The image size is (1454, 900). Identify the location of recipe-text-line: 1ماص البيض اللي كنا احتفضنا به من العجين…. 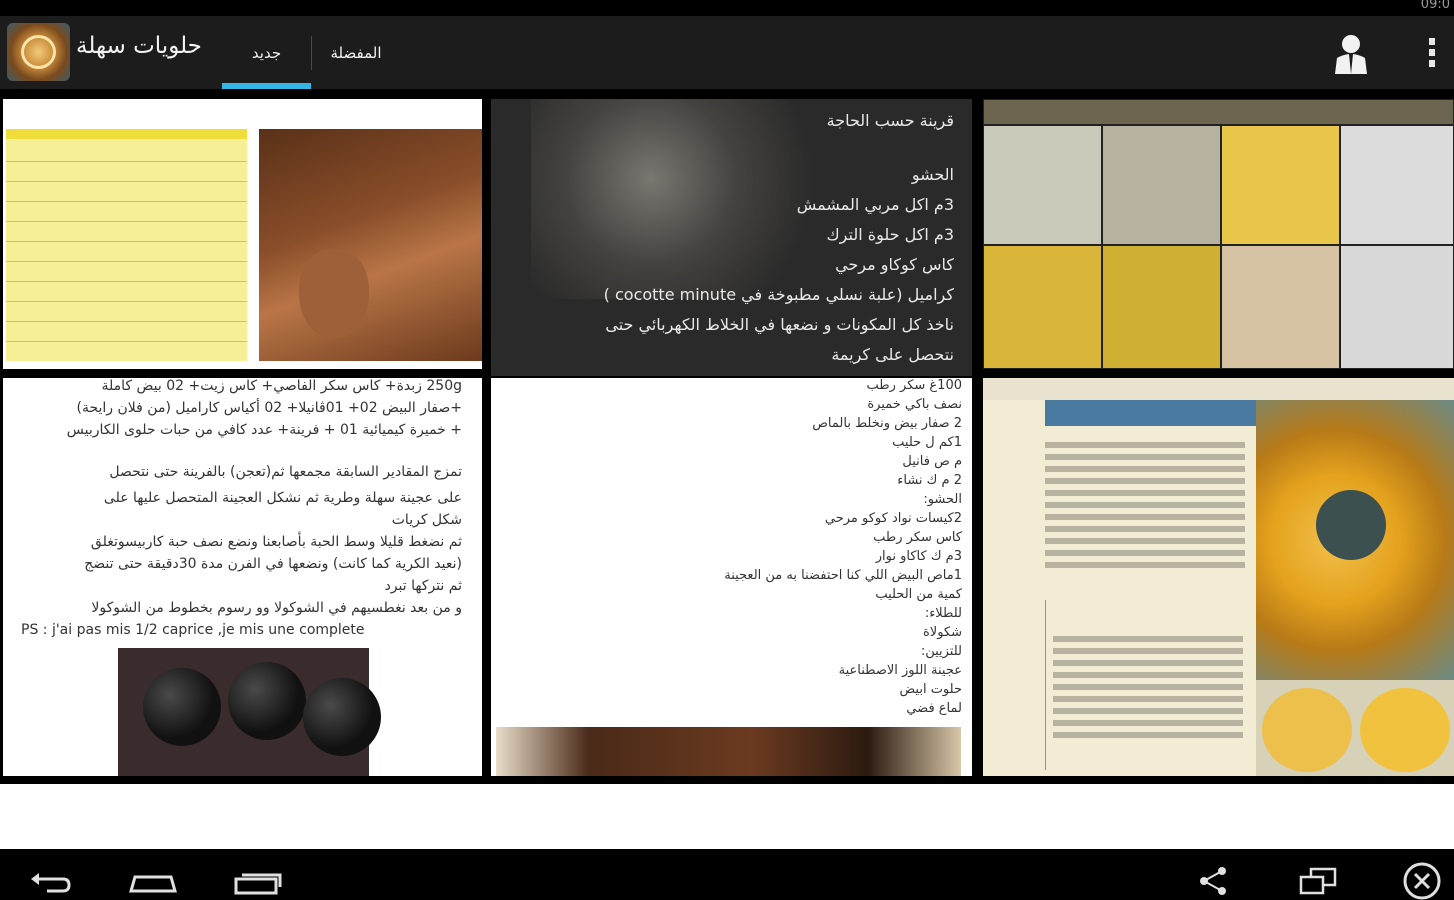
(843, 575).